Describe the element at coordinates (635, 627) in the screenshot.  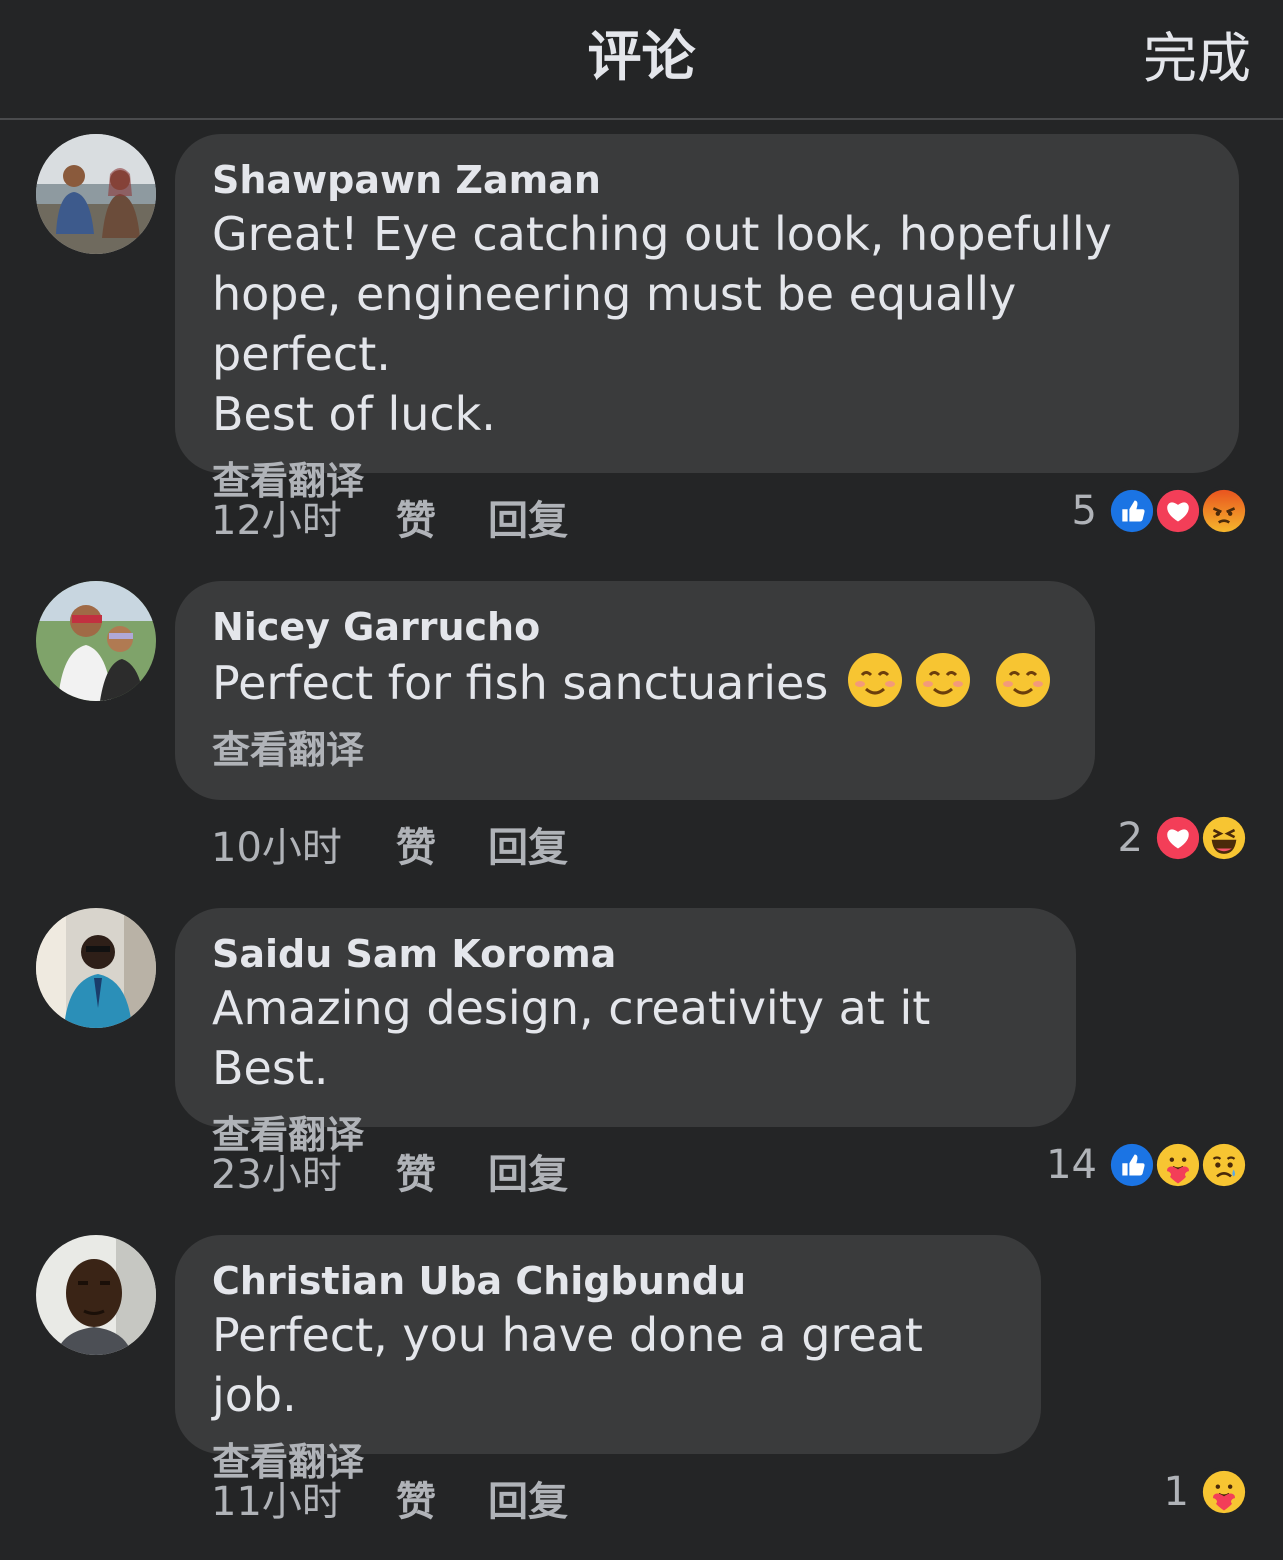
I see `comment-author: Nicey Garrucho` at that location.